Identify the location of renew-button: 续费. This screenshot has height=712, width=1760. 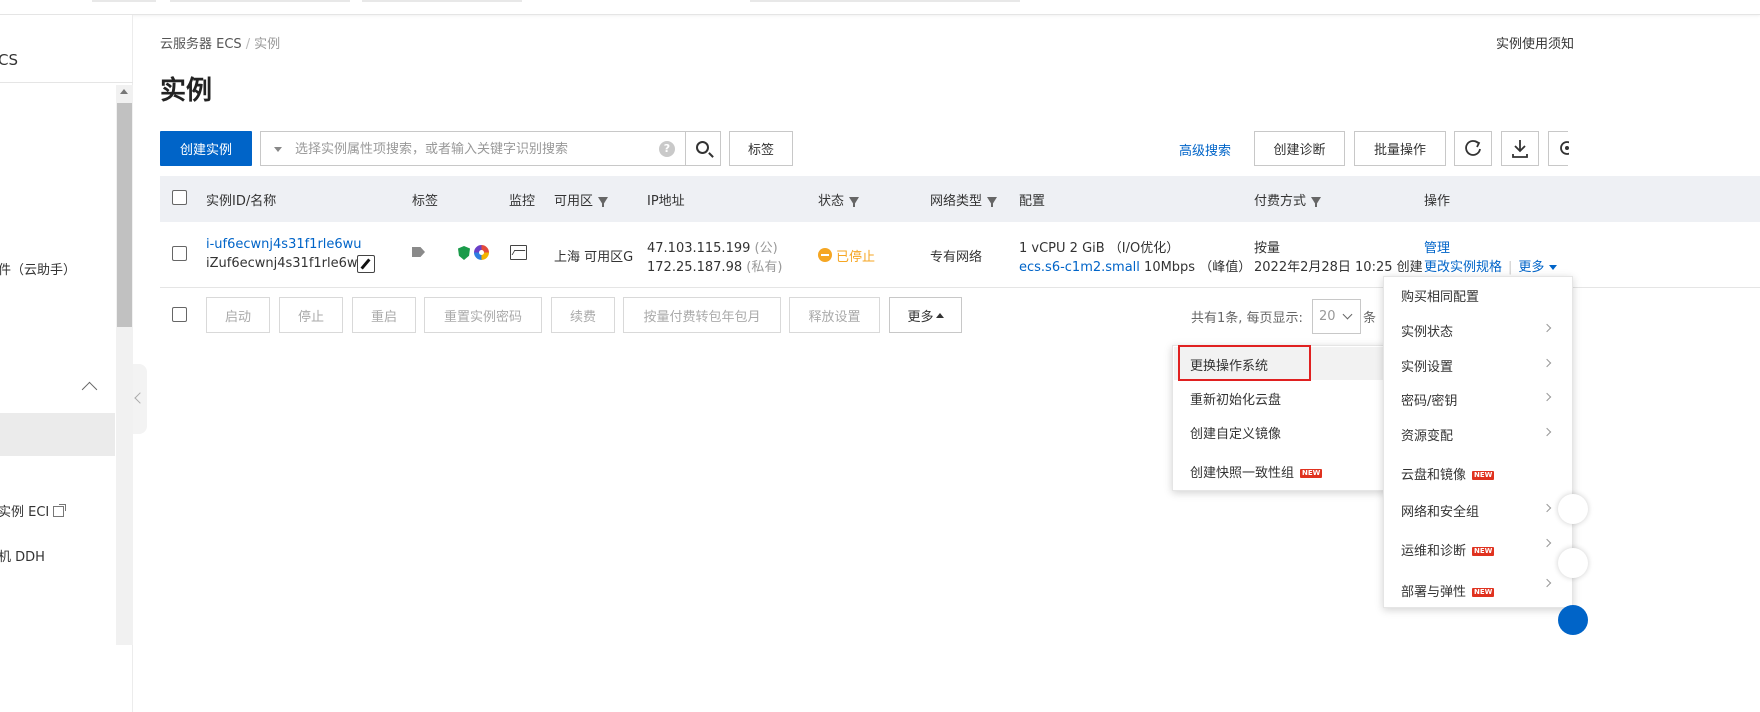
(583, 315).